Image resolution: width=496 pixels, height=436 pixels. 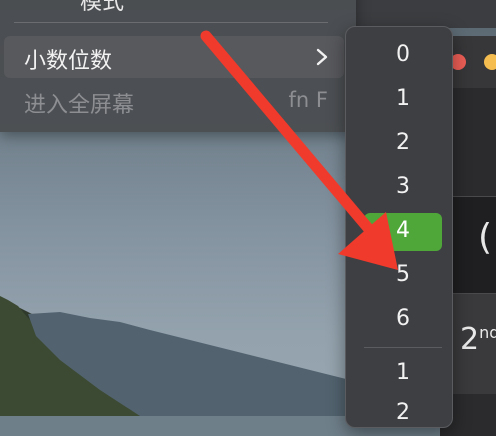 I want to click on submenu-option-0: 0, so click(x=403, y=56).